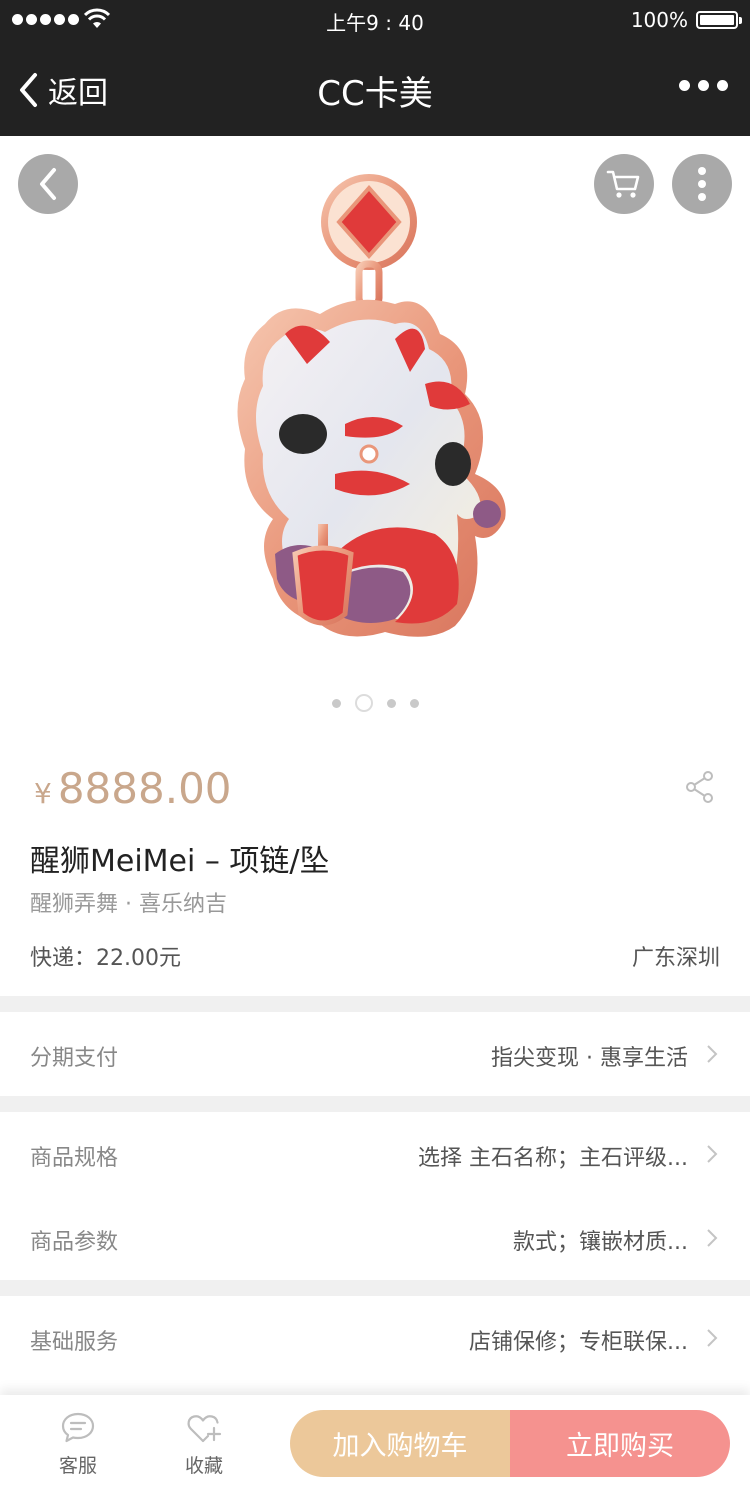 This screenshot has width=750, height=1491. I want to click on bottom-action-bar: 客服 收藏 加入购物车 立即购买, so click(375, 1443).